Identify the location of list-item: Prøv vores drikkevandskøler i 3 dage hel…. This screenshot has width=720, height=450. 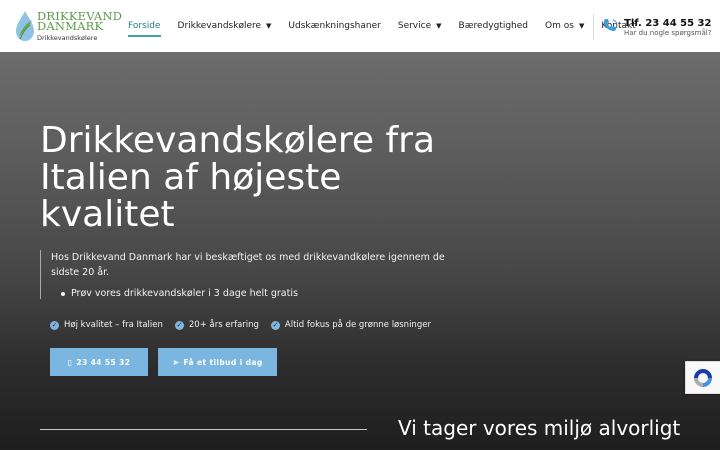
(255, 293).